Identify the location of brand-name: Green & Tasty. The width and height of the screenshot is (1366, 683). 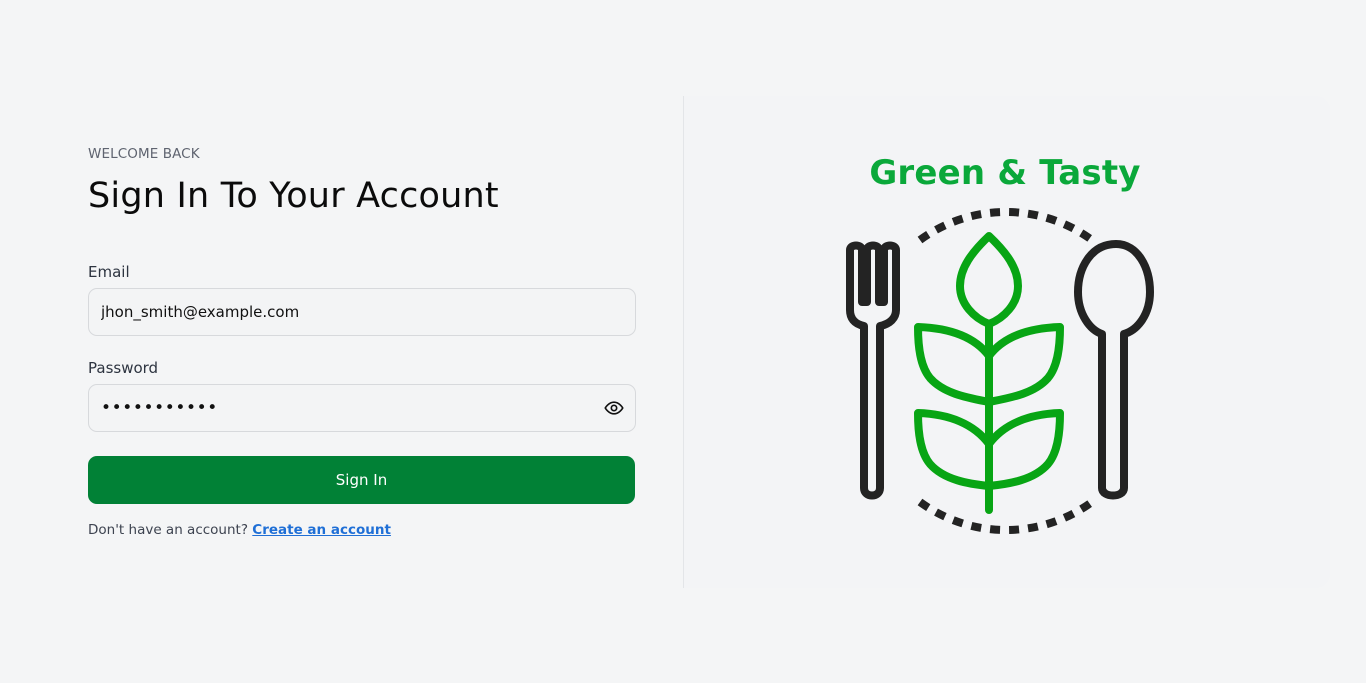
(1005, 173).